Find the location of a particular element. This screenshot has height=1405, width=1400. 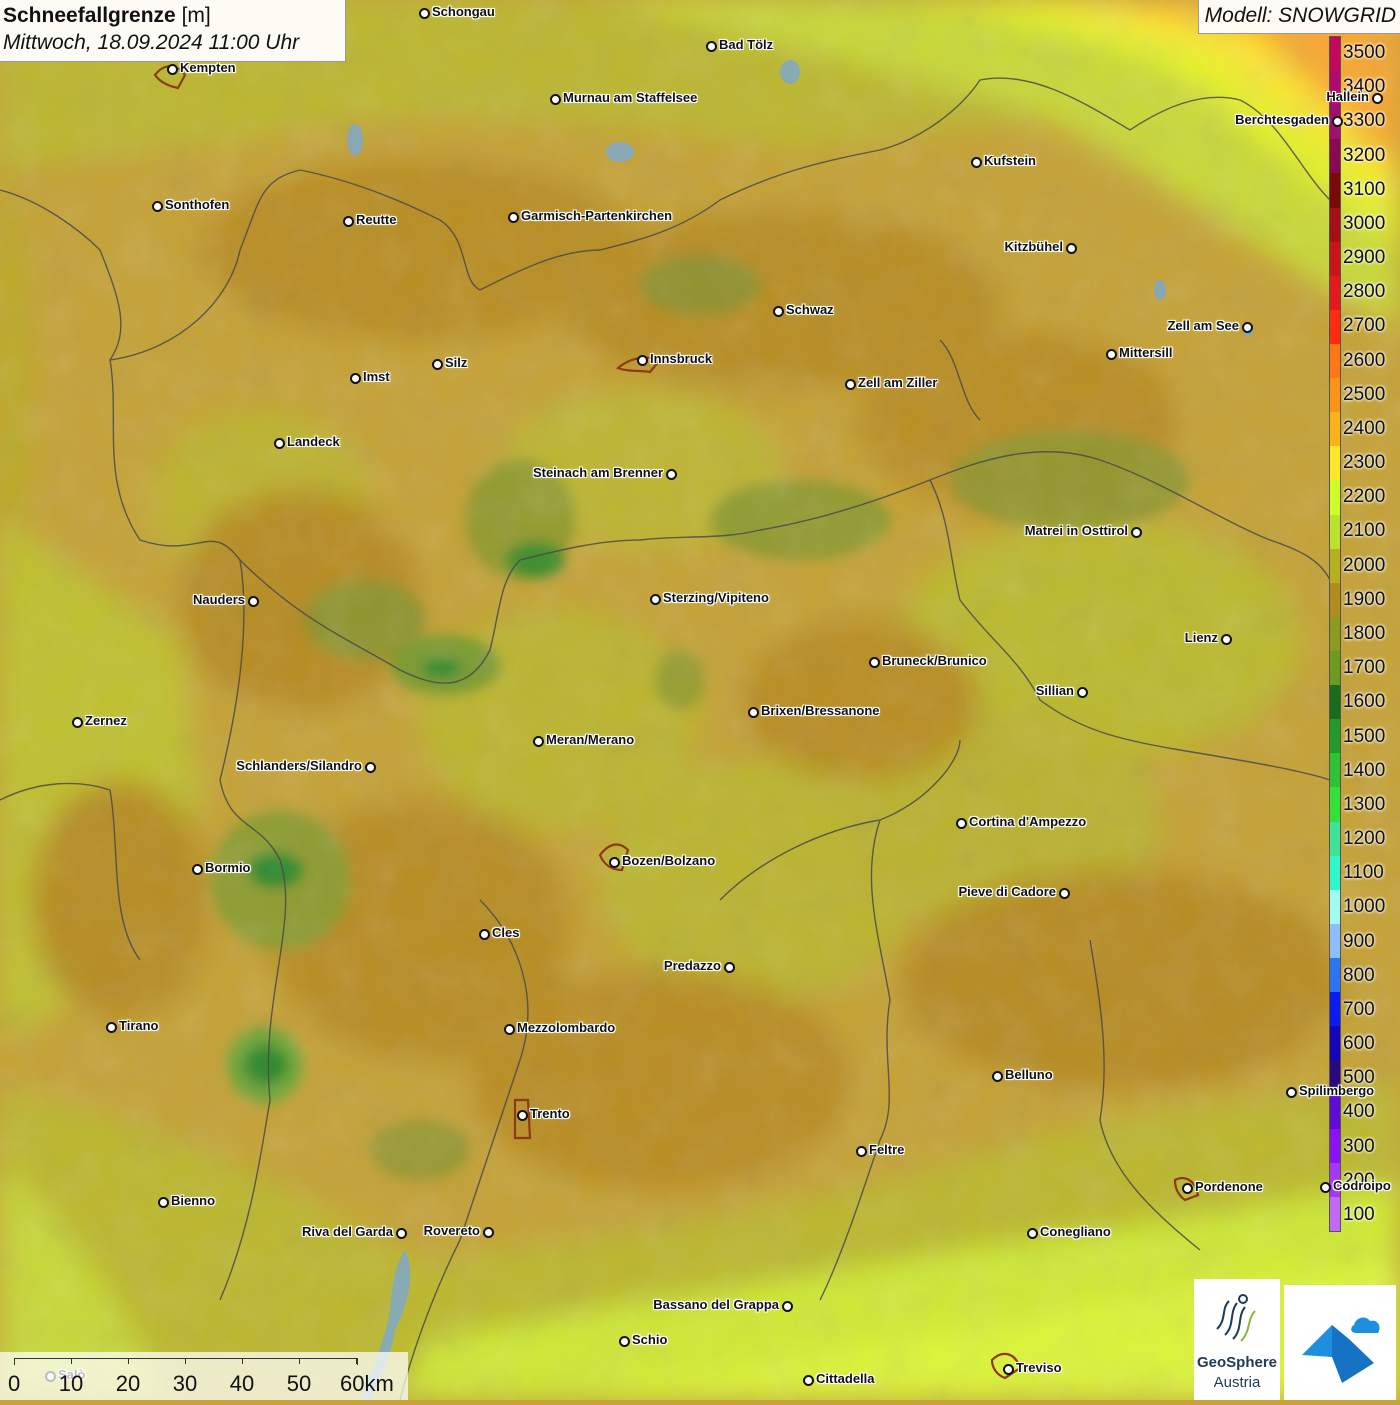

legend-label: 2100 is located at coordinates (1364, 531).